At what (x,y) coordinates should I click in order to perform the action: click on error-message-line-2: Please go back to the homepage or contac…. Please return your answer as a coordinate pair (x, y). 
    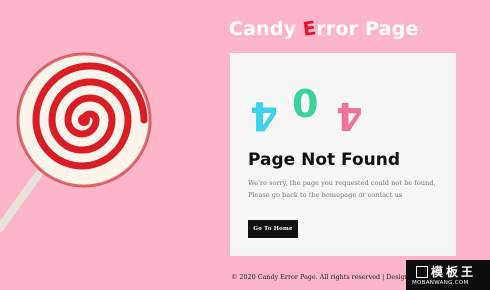
    Looking at the image, I should click on (325, 194).